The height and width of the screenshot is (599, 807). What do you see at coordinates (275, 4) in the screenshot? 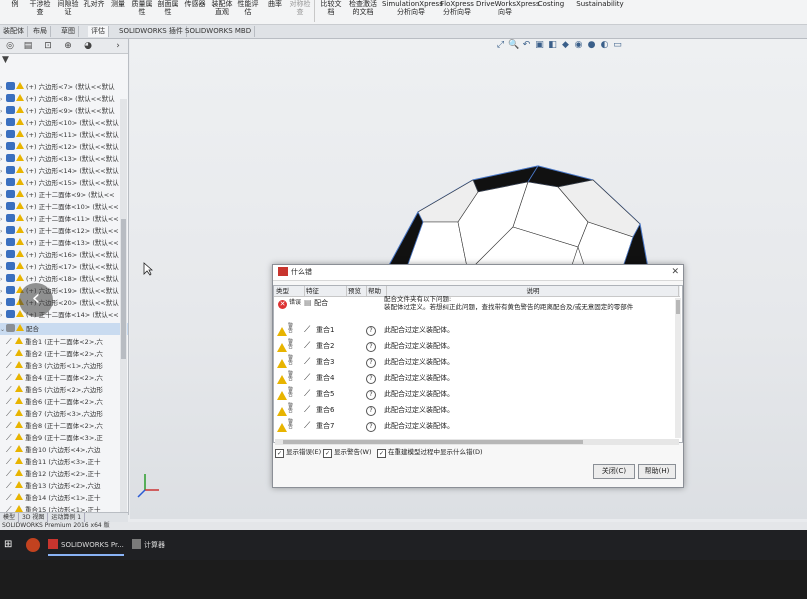
I see `curvature-button: 曲率` at bounding box center [275, 4].